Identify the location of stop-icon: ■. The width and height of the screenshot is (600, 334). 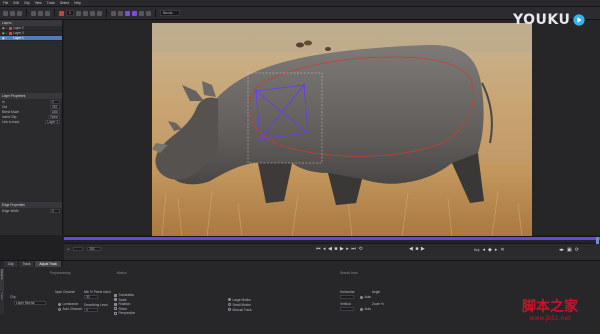
(335, 249).